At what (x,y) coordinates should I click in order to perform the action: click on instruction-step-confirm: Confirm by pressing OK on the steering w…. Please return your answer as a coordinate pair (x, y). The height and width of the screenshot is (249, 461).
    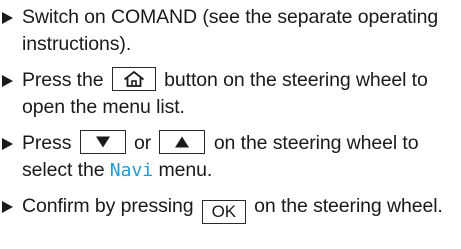
    Looking at the image, I should click on (229, 208).